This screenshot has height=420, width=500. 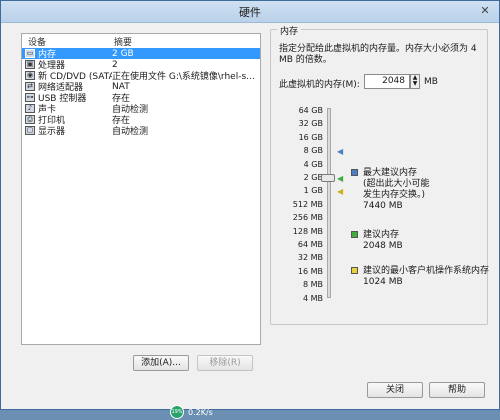 I want to click on processor-icon: ▣, so click(x=30, y=64).